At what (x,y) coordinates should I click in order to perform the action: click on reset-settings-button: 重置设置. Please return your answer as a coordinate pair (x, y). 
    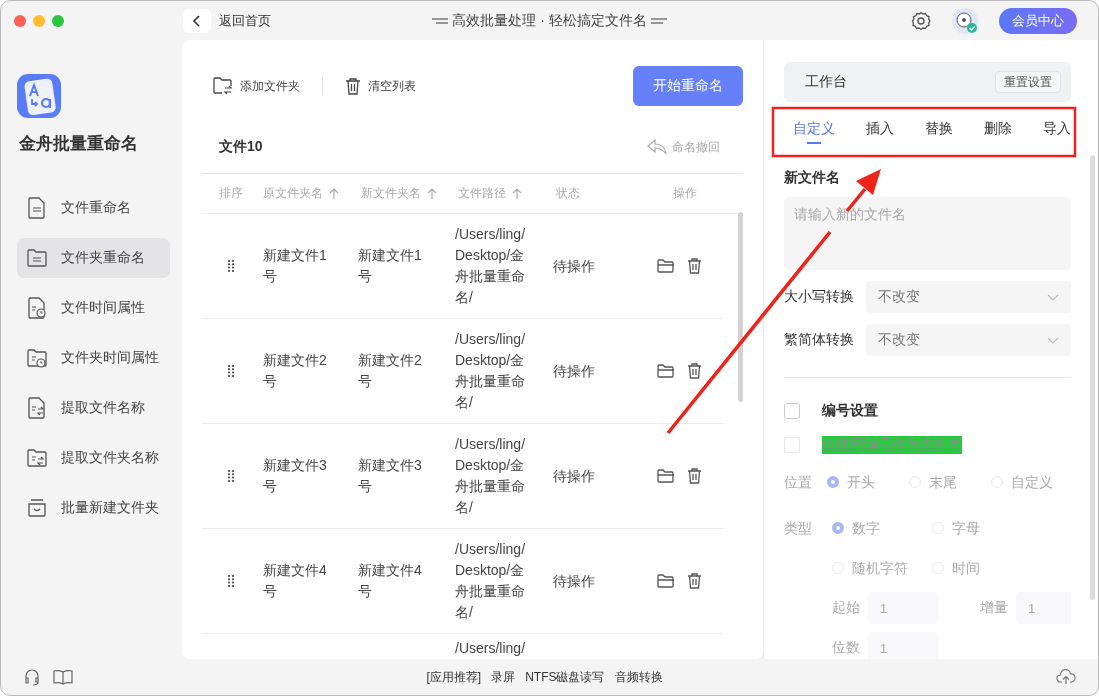
    Looking at the image, I should click on (1028, 82).